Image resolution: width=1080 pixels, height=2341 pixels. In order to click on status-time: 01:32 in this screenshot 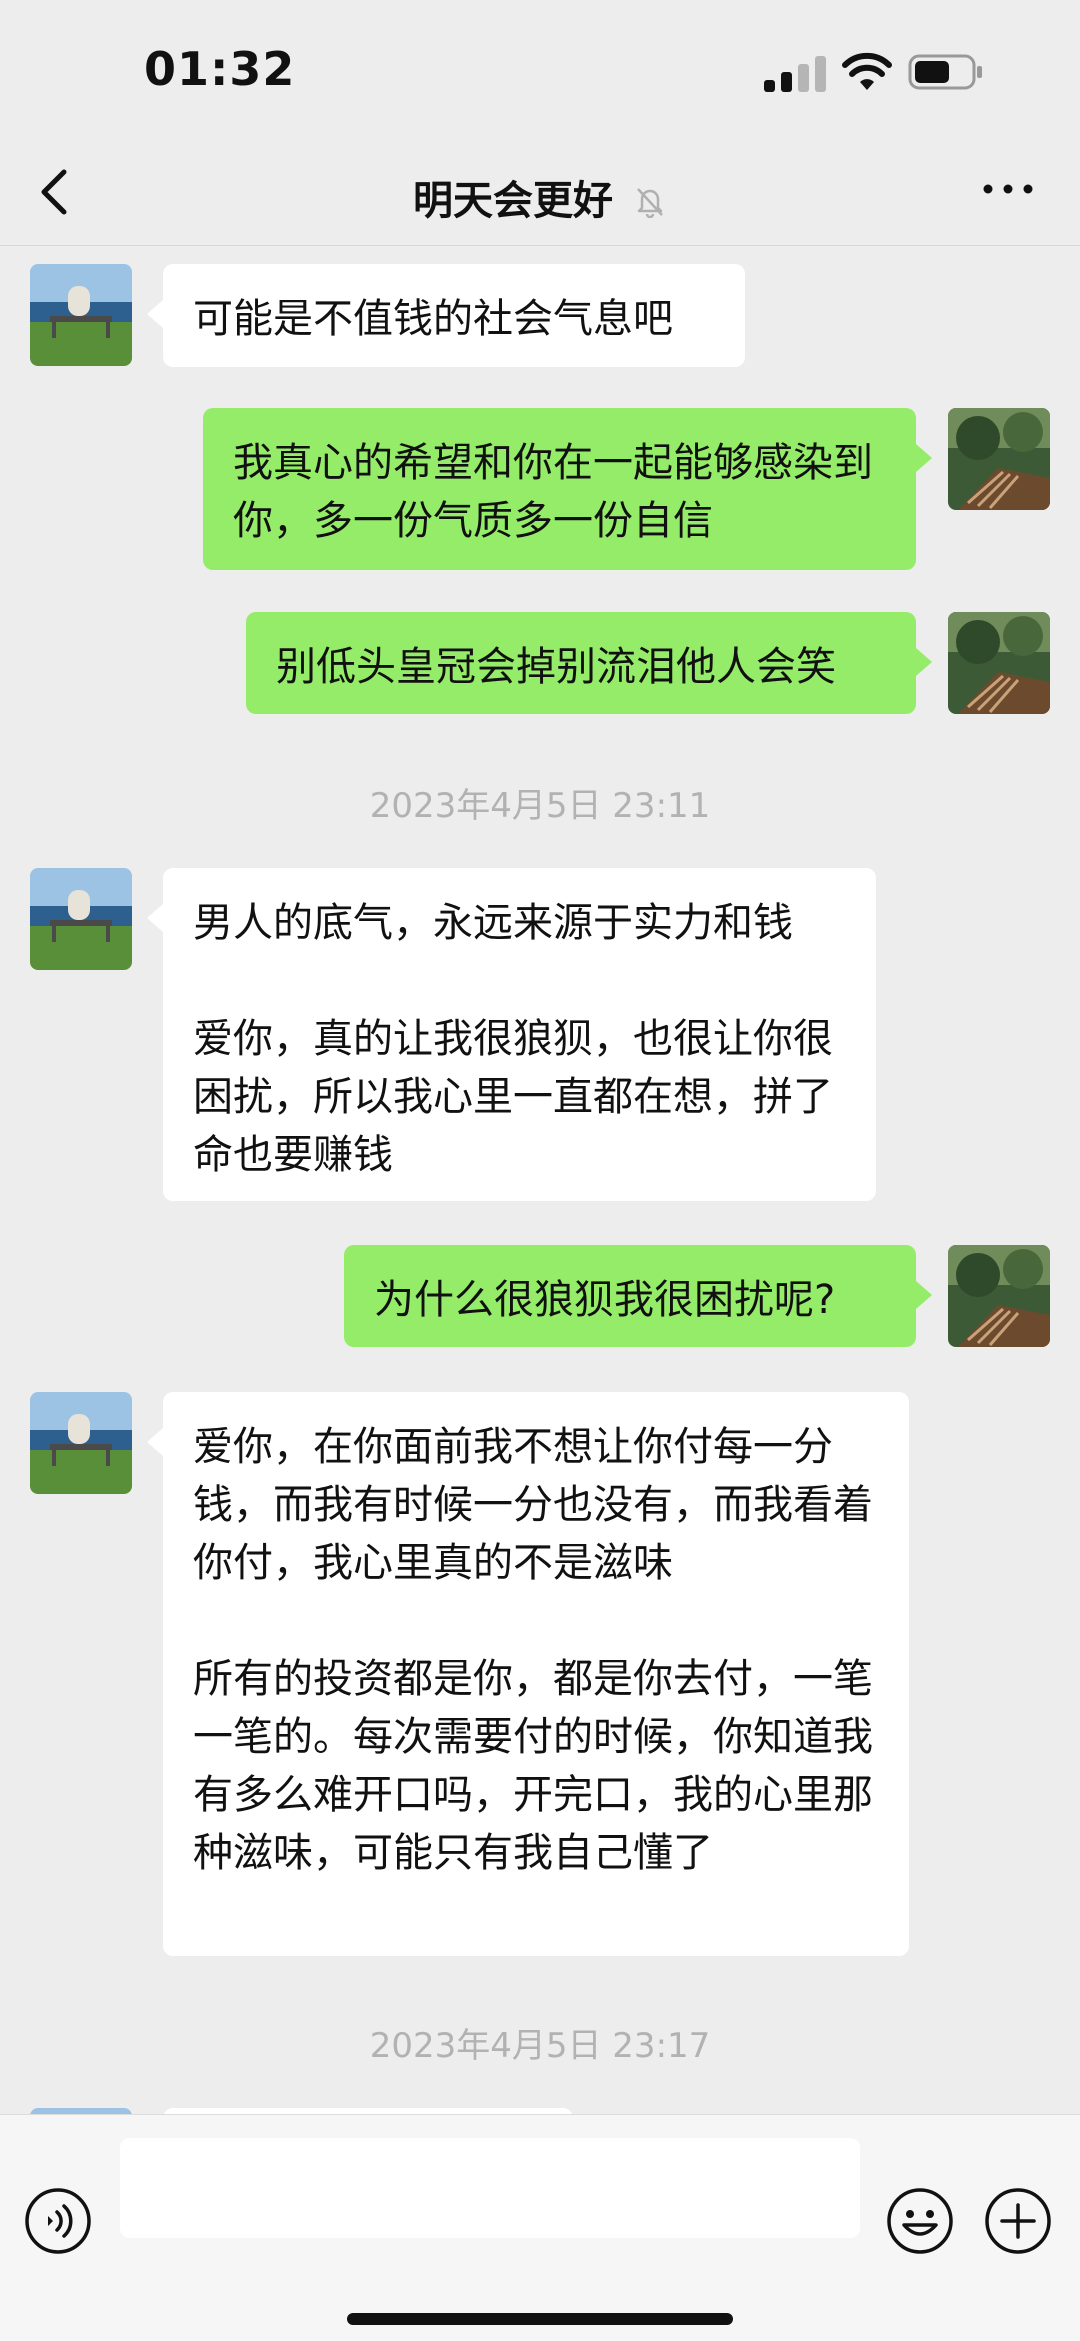, I will do `click(220, 69)`.